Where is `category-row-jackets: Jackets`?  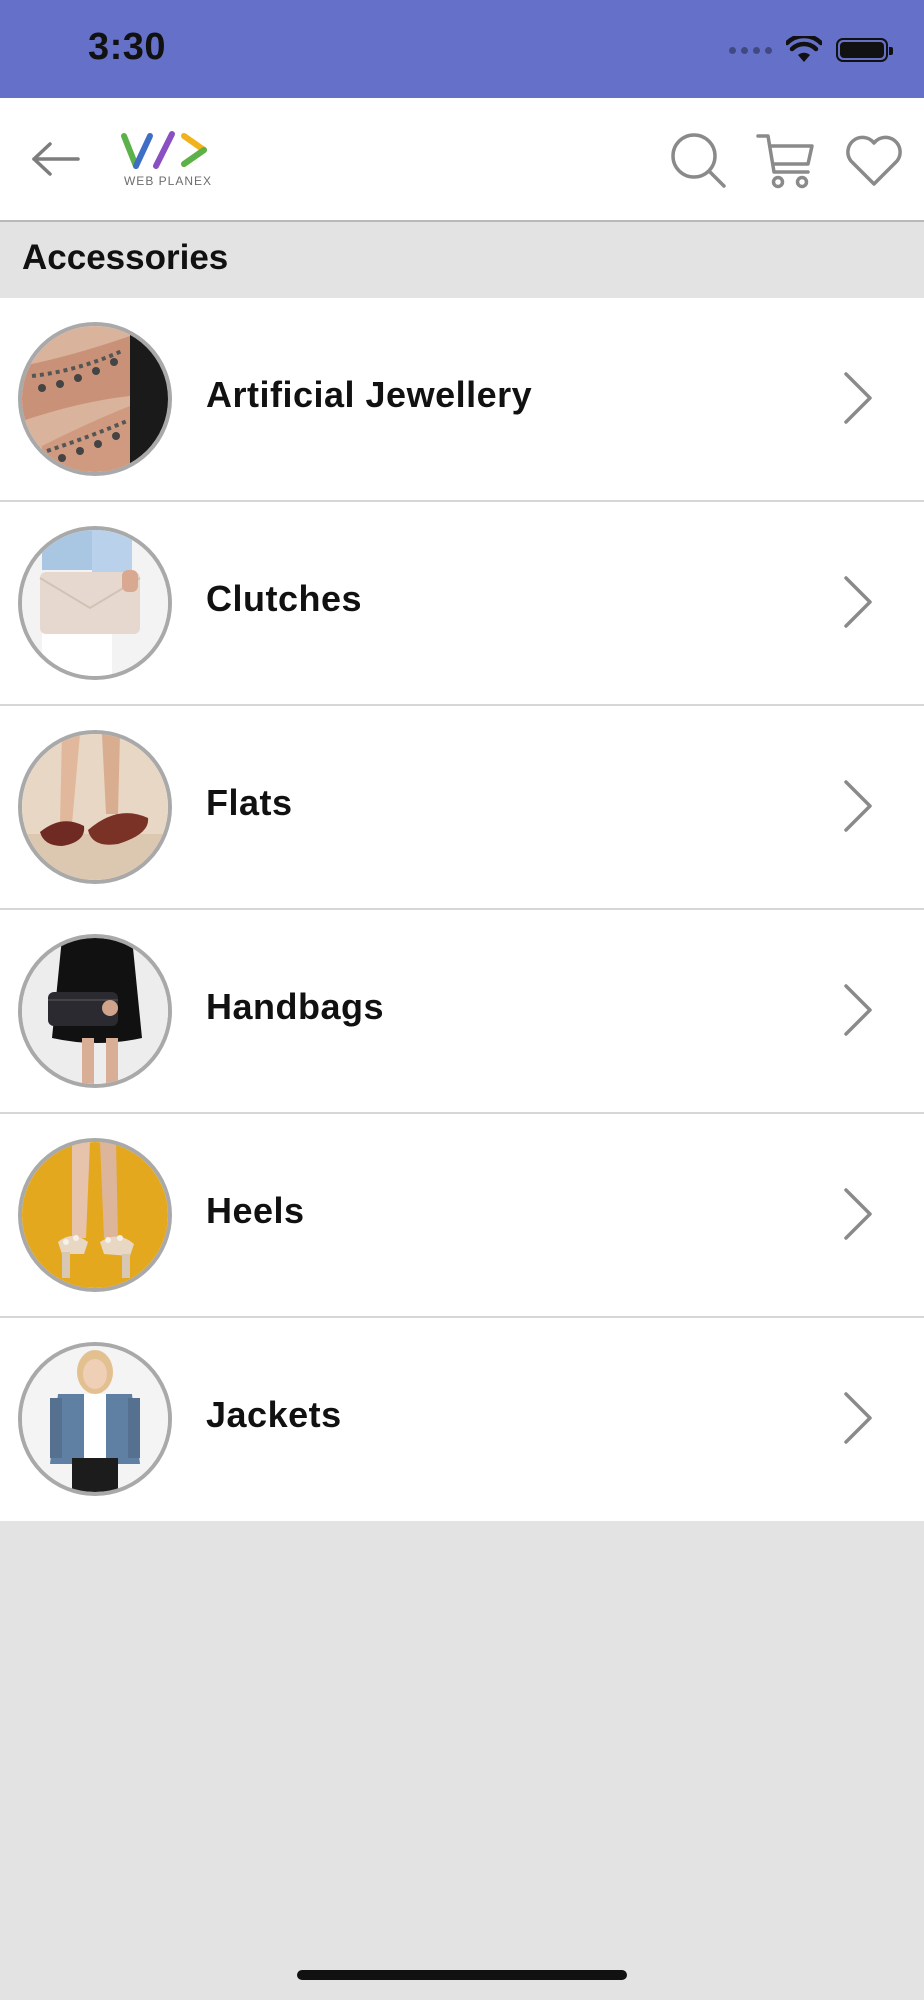
category-row-jackets: Jackets is located at coordinates (462, 1419).